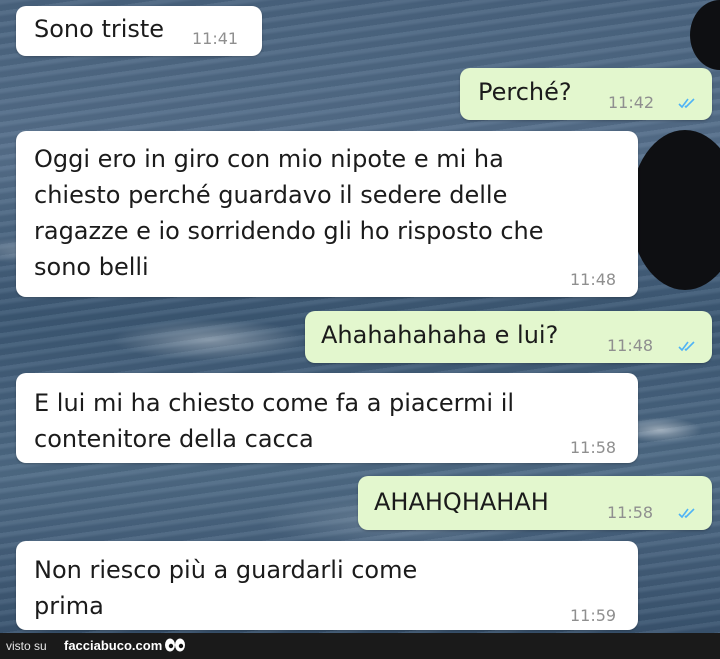 This screenshot has width=720, height=659. I want to click on message-text: Non riesco più a guardarli come prima, so click(226, 588).